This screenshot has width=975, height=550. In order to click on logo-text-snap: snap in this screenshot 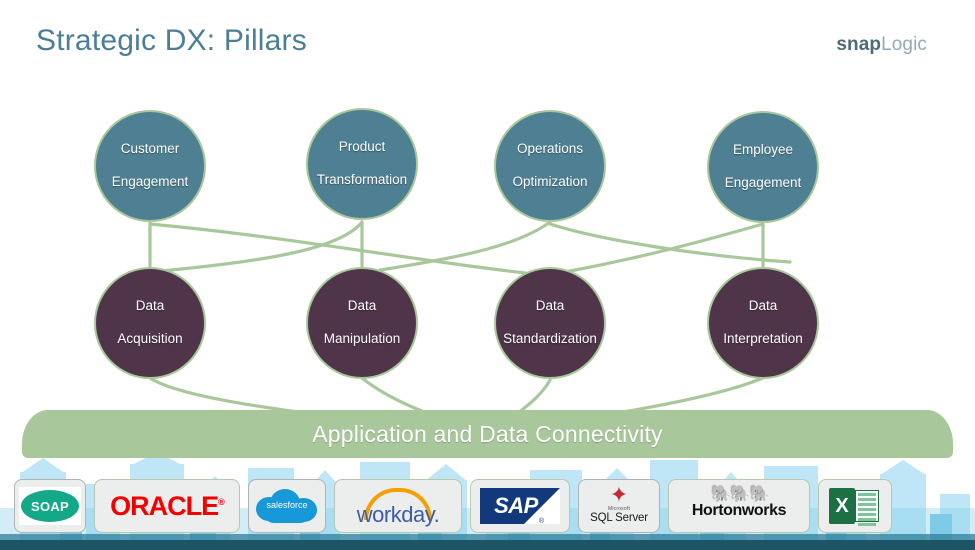, I will do `click(859, 44)`.